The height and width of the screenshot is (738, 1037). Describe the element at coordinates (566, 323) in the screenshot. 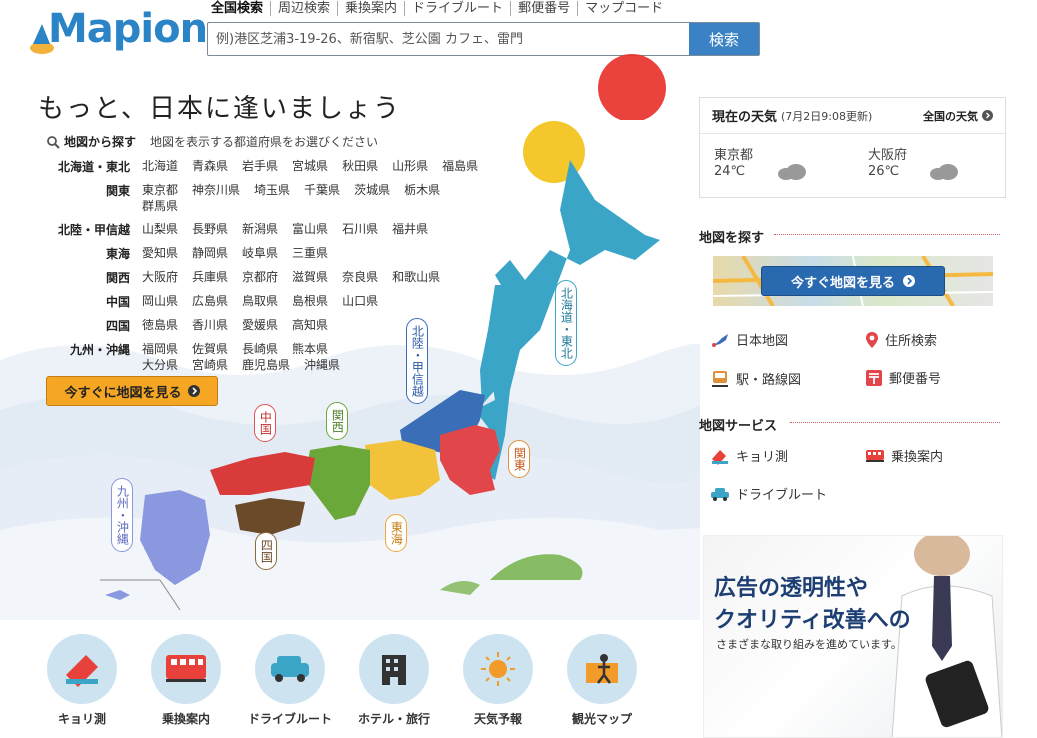

I see `map-tag-hokkaido-tohoku: 北海道・東北` at that location.